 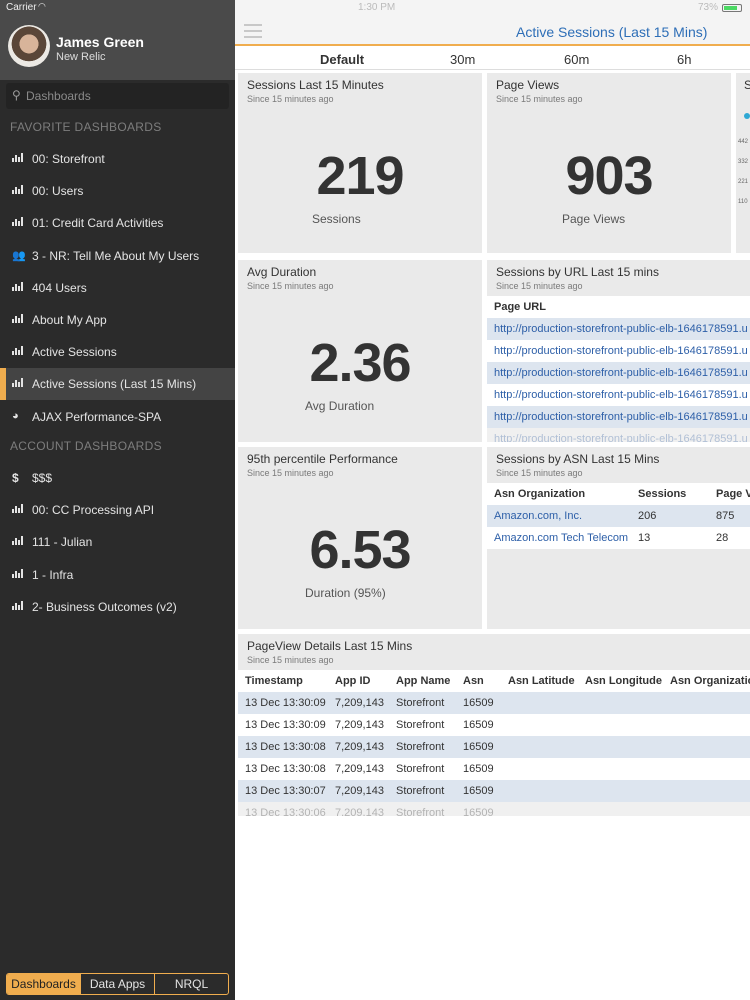 I want to click on sidebar-item-label: 3 - NR: Tell Me About My Users, so click(x=116, y=255).